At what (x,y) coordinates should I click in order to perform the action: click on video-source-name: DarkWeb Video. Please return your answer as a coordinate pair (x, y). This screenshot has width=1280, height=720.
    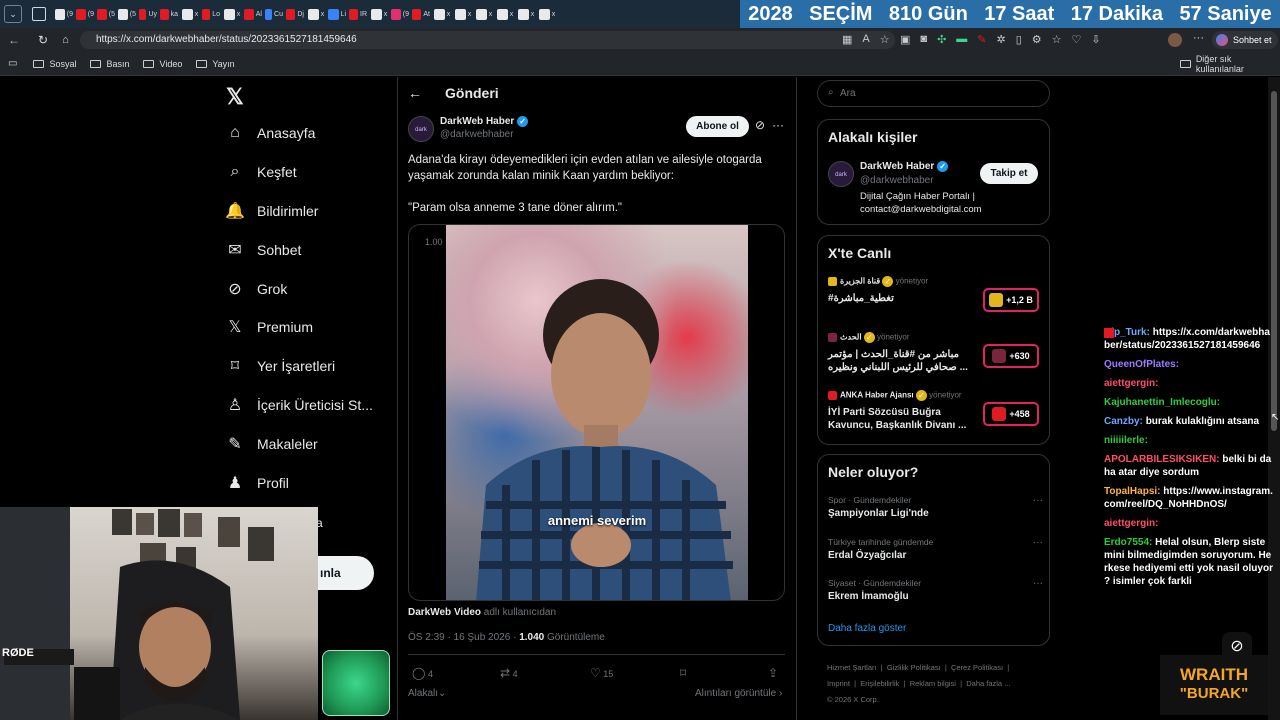
    Looking at the image, I should click on (444, 612).